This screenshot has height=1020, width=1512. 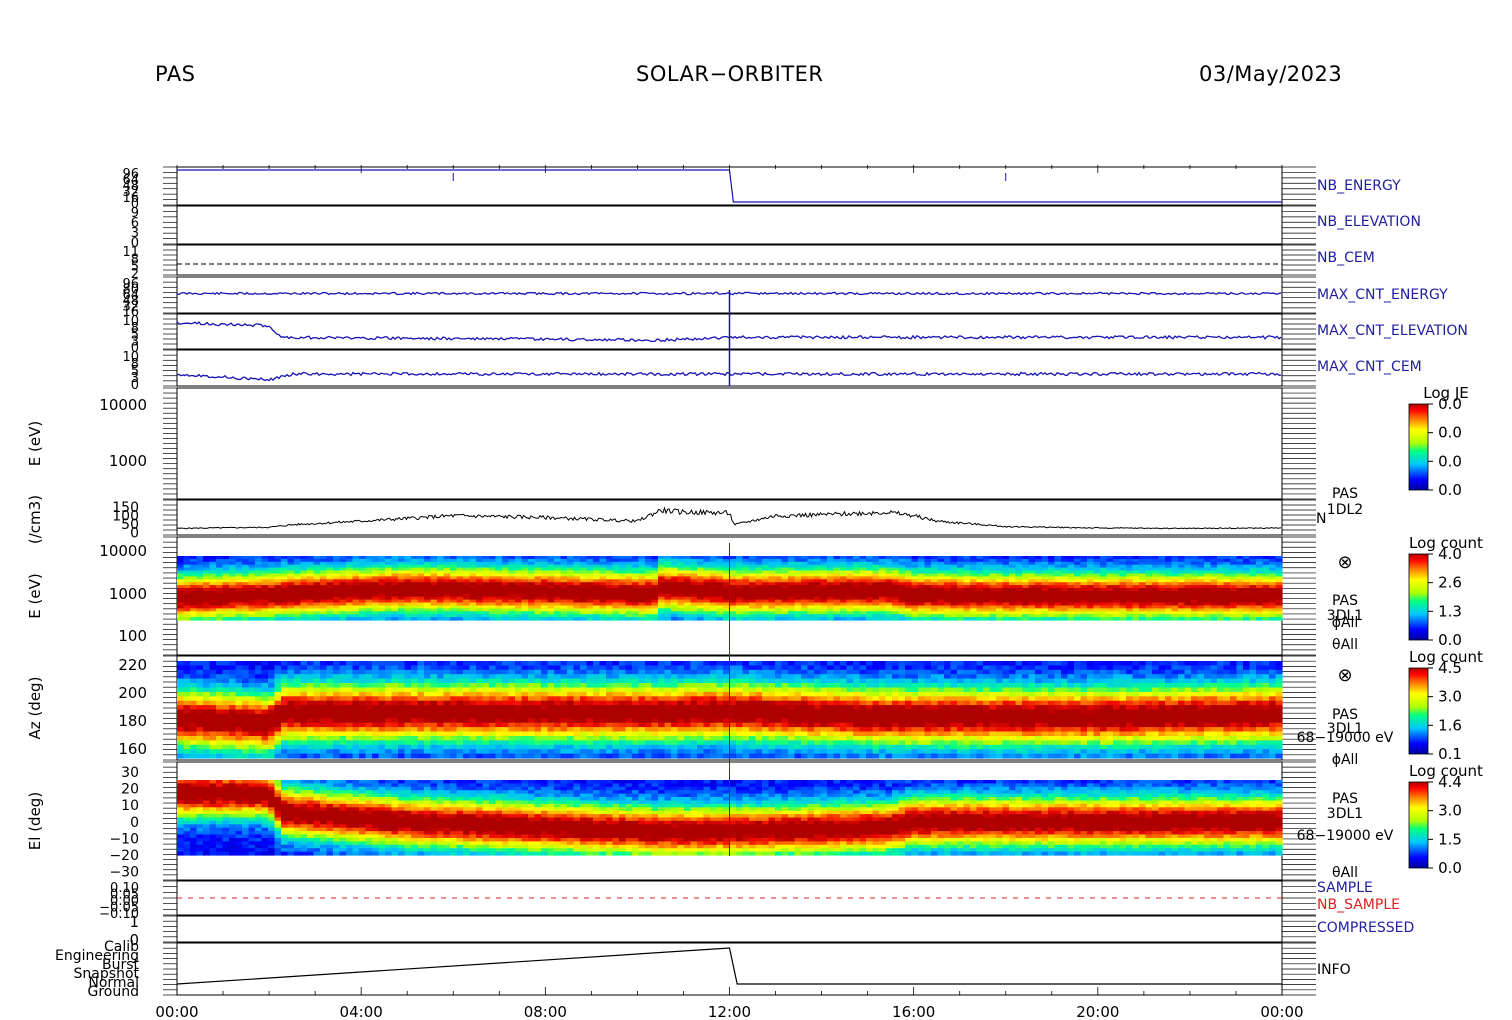 I want to click on y-tick-label: 10000, so click(x=123, y=405).